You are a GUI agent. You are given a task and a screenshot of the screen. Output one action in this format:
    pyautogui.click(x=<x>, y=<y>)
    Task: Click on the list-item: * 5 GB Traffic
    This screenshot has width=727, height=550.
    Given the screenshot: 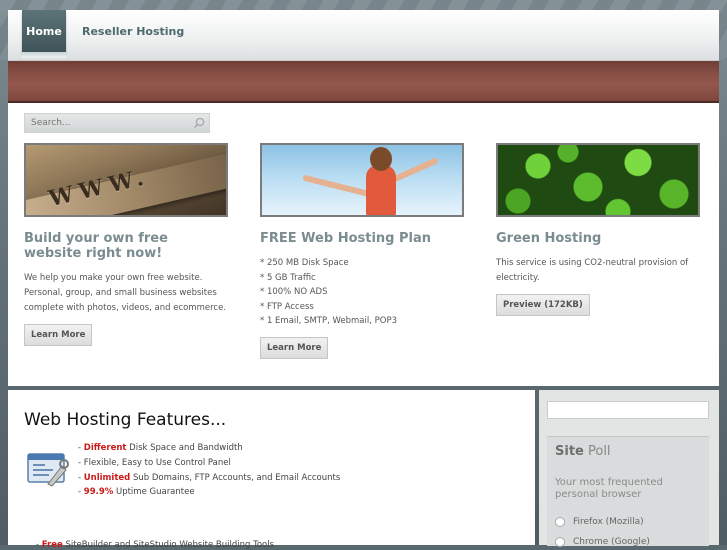 What is the action you would take?
    pyautogui.click(x=288, y=277)
    